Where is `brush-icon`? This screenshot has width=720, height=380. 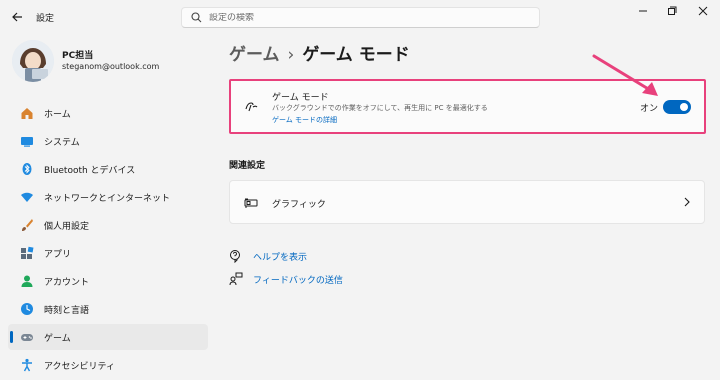
brush-icon is located at coordinates (27, 225).